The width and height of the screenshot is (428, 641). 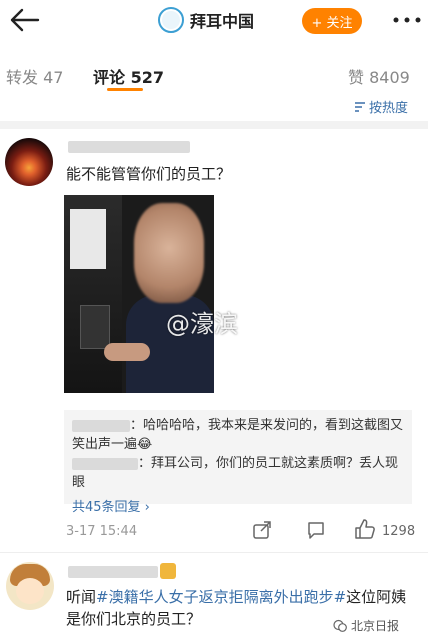 What do you see at coordinates (238, 505) in the screenshot?
I see `view-all-replies-link: 共45条回复 ›` at bounding box center [238, 505].